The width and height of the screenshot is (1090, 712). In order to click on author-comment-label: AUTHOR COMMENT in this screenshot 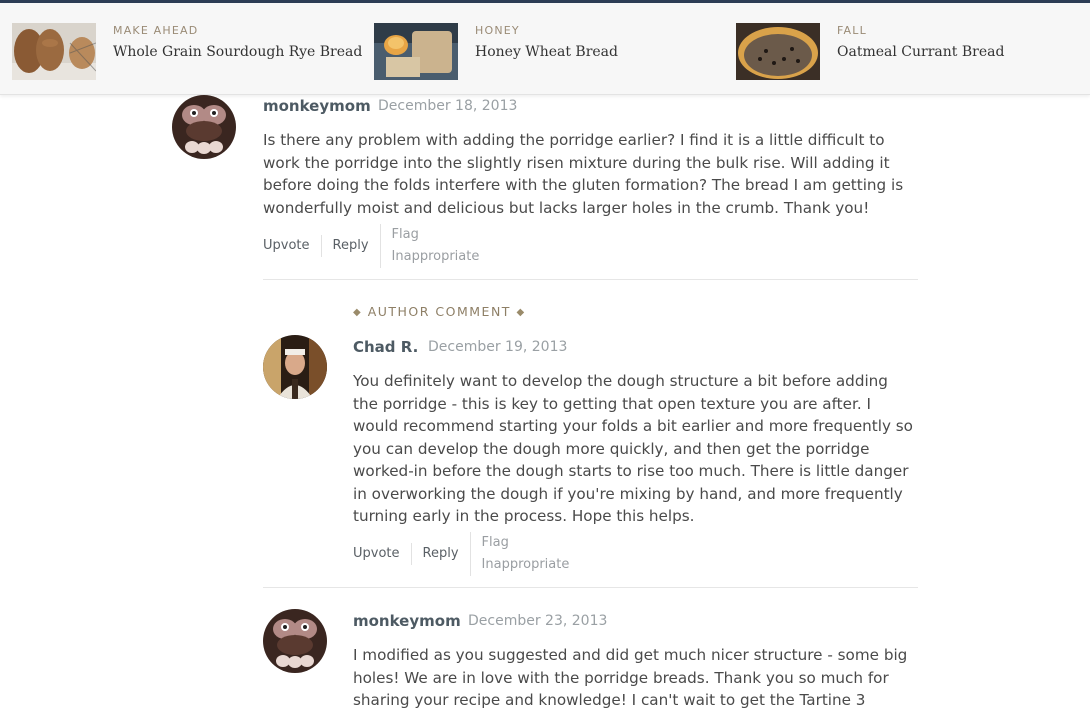, I will do `click(439, 311)`.